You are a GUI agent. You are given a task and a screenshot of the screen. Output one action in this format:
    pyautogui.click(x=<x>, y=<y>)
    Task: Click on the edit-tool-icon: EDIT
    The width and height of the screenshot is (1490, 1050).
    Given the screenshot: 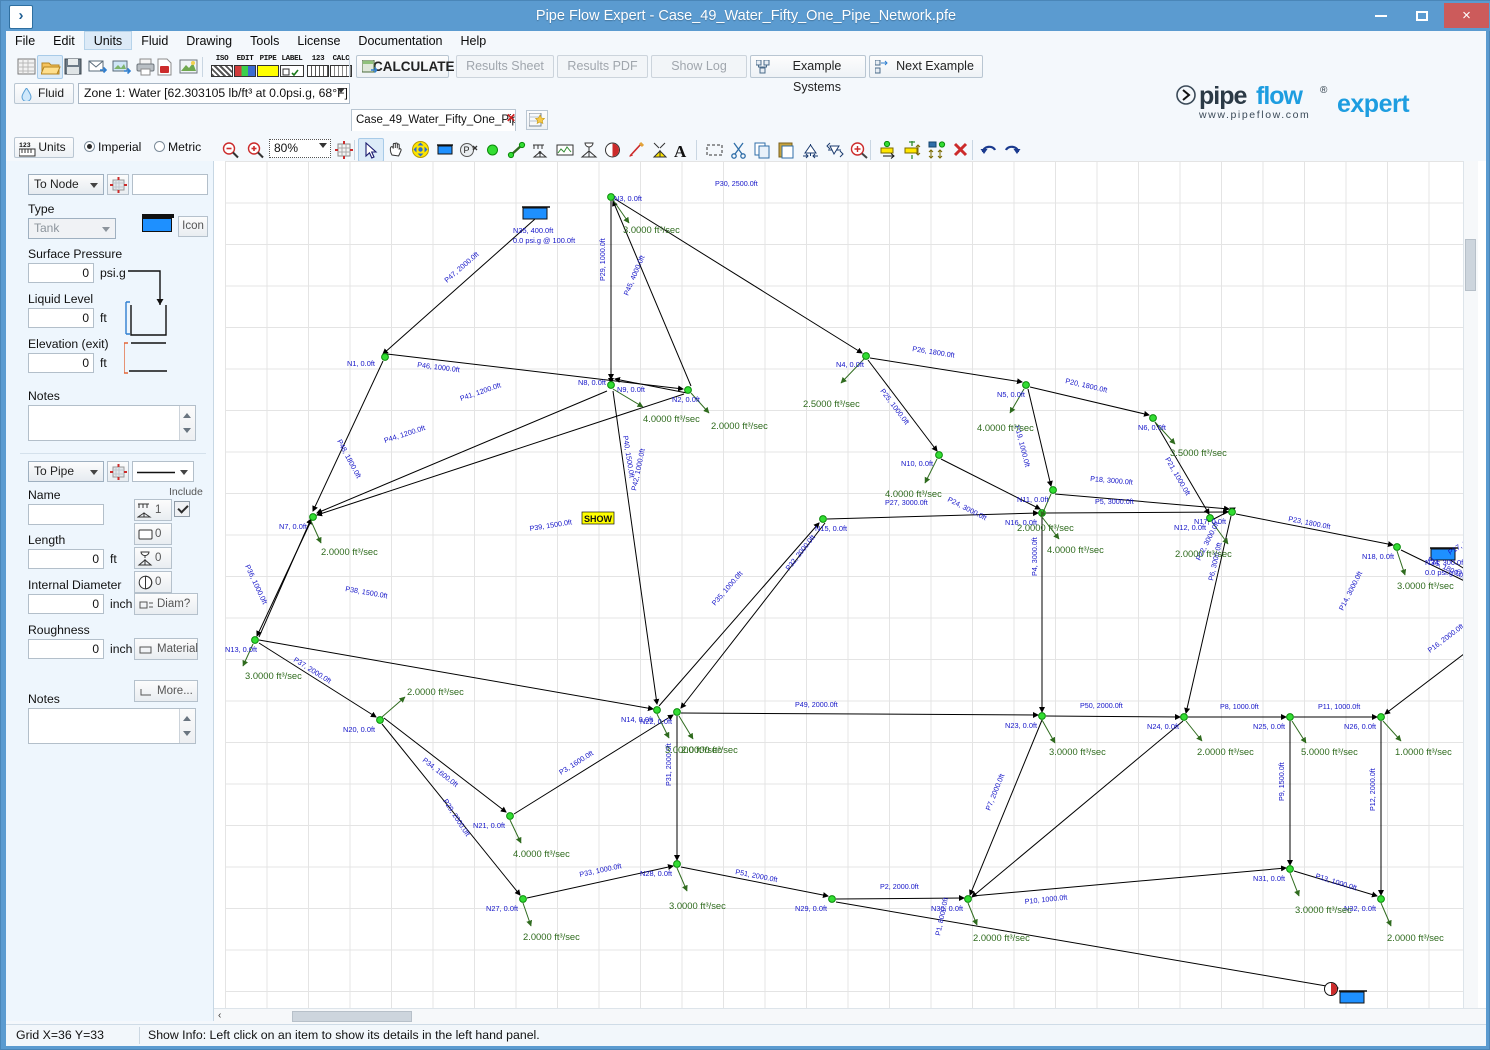 What is the action you would take?
    pyautogui.click(x=245, y=67)
    